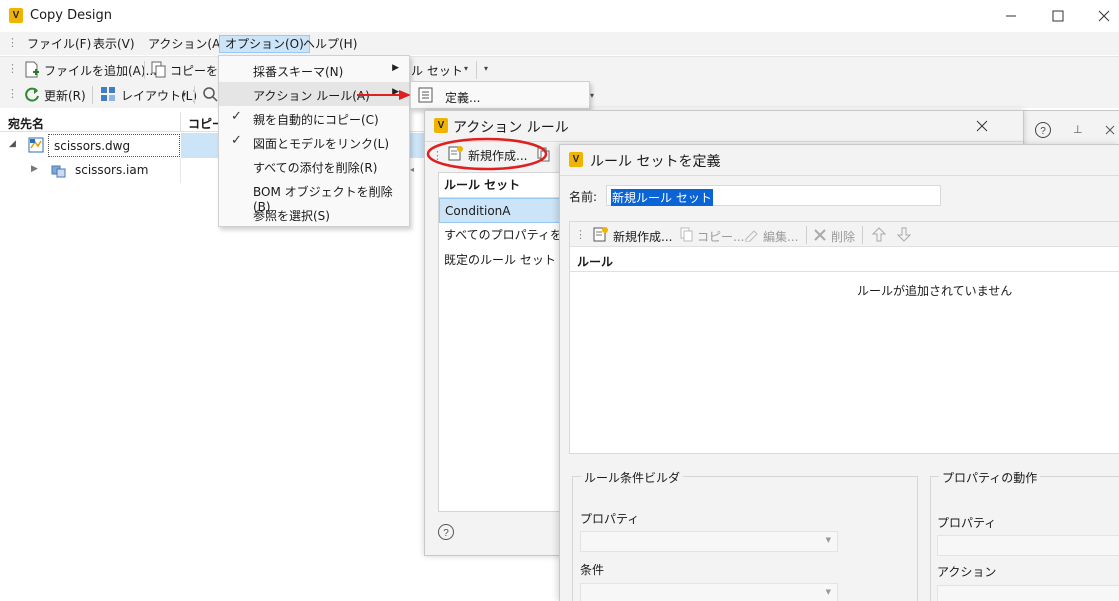  Describe the element at coordinates (12, 42) in the screenshot. I see `menubar-grip-icon: ⋮` at that location.